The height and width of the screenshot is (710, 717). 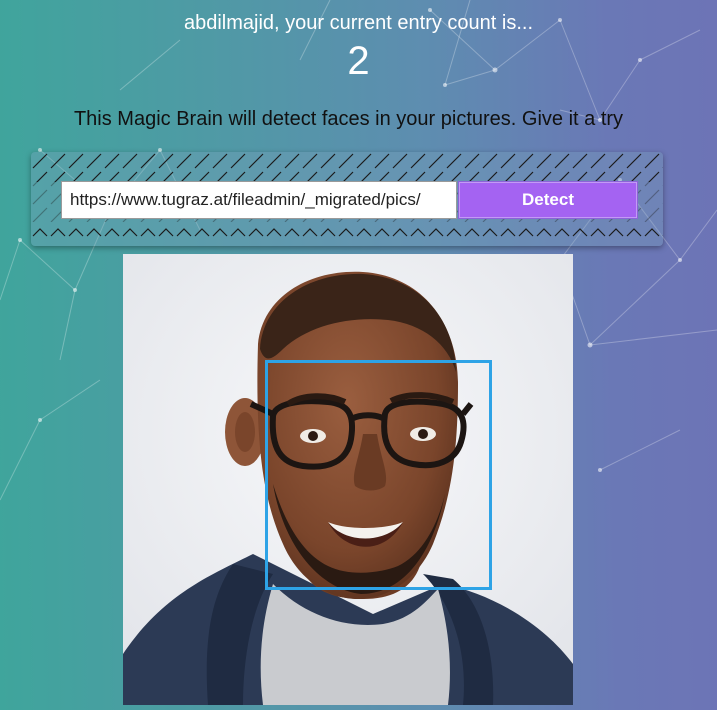 I want to click on detect-button: Detect, so click(x=548, y=200).